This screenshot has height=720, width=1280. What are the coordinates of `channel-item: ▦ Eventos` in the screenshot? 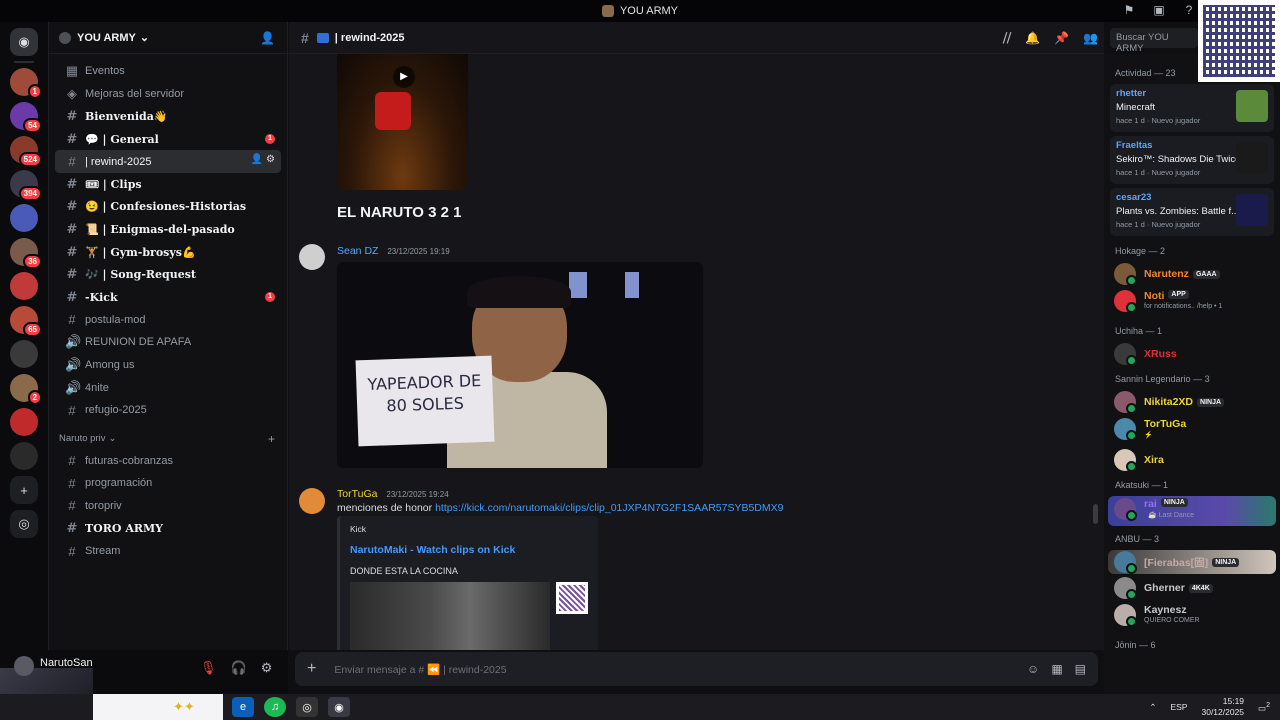 It's located at (168, 71).